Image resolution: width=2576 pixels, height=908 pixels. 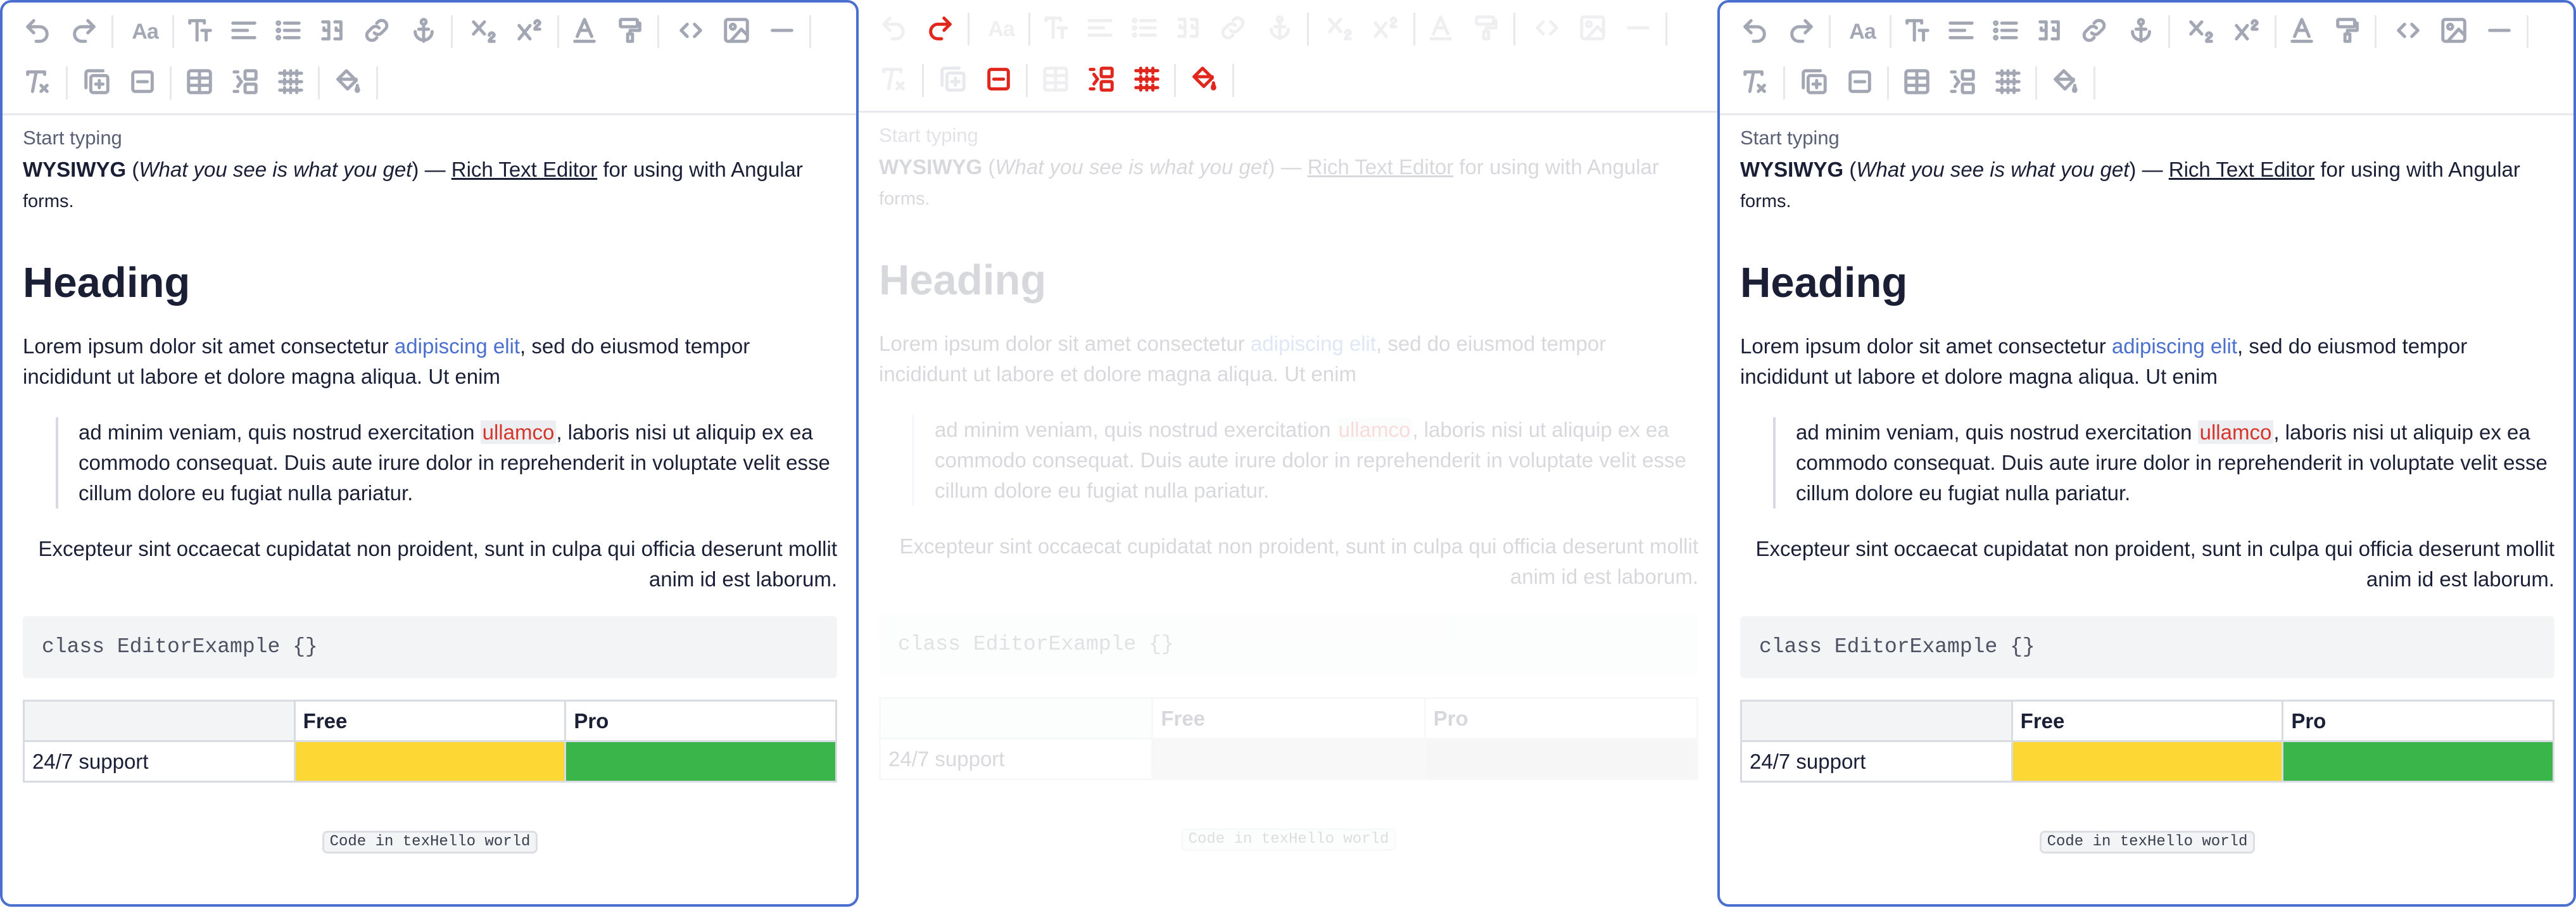 I want to click on blockquote-icon, so click(x=2049, y=32).